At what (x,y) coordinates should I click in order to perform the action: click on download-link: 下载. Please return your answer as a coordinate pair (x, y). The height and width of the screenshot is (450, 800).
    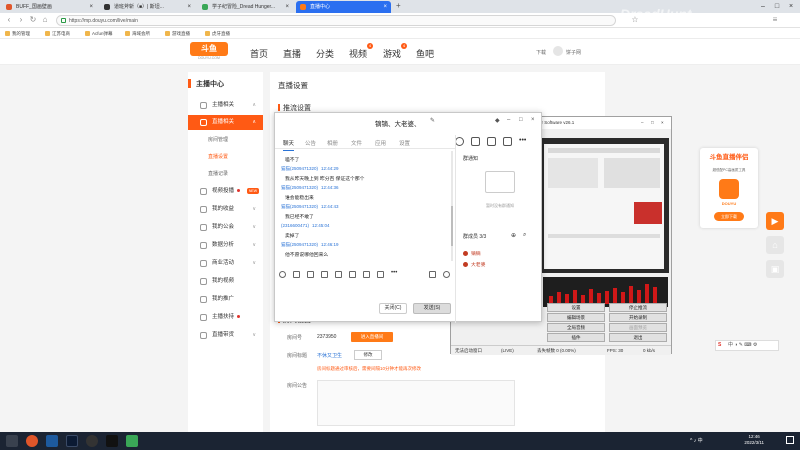
    Looking at the image, I should click on (541, 52).